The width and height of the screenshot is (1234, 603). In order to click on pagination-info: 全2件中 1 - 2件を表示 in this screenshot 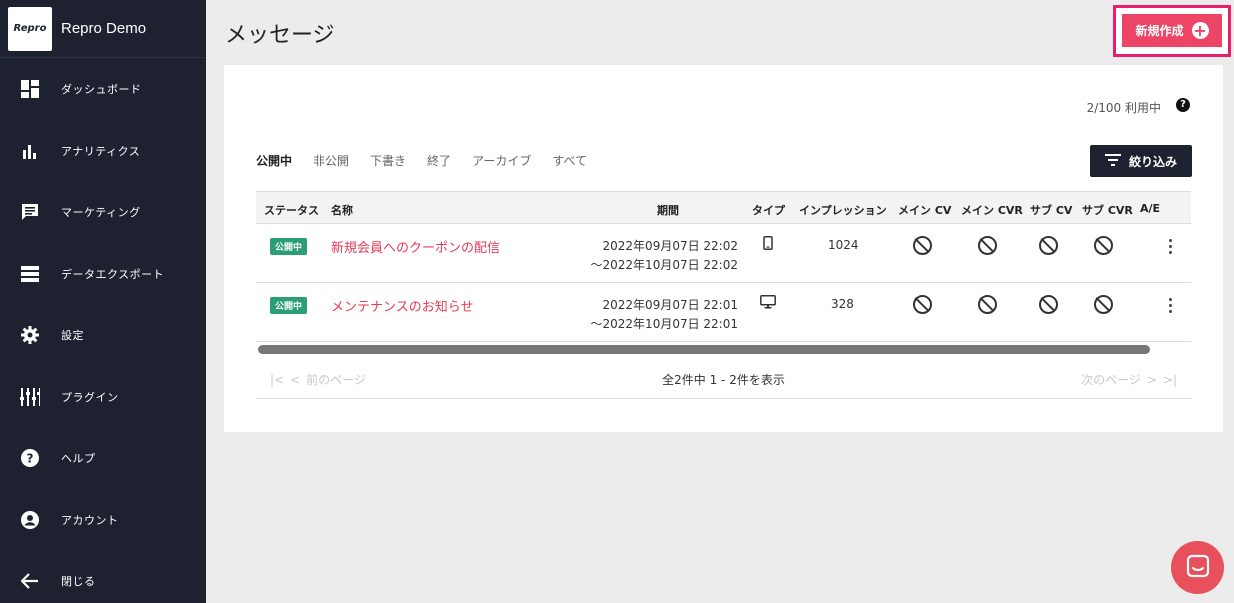, I will do `click(723, 380)`.